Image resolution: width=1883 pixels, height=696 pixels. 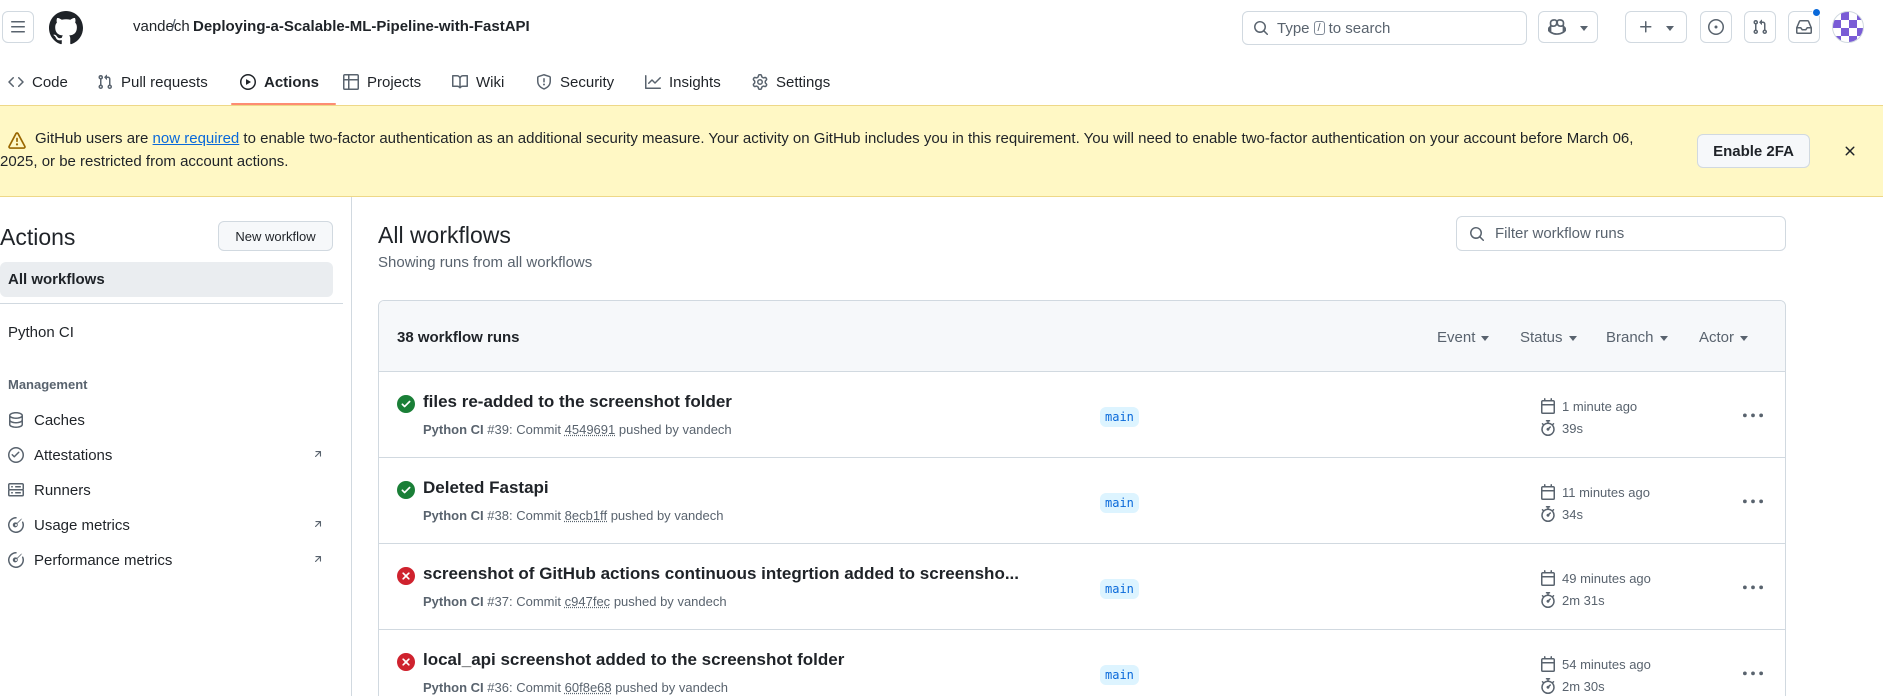 I want to click on server-icon, so click(x=16, y=490).